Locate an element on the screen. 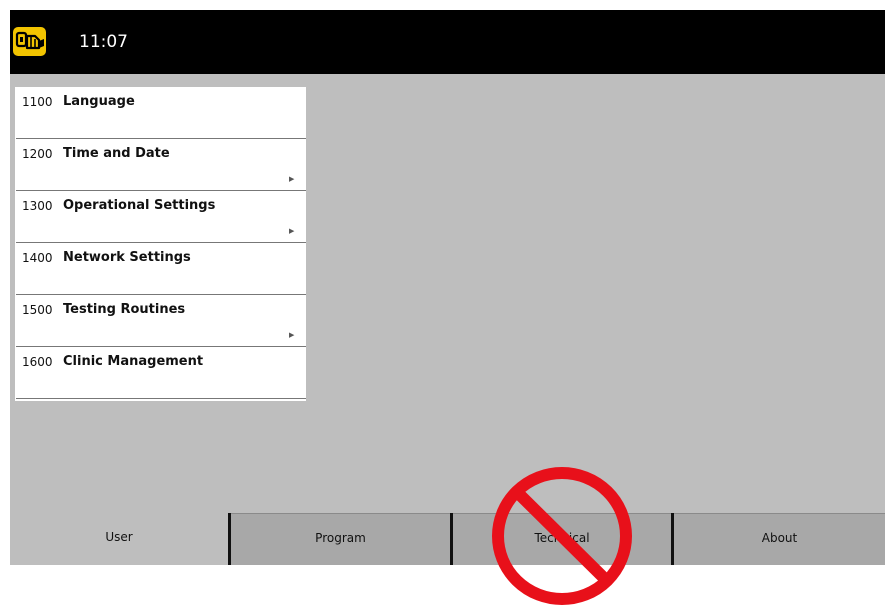 The height and width of the screenshot is (610, 885). menu-item-label: Network Settings is located at coordinates (127, 257).